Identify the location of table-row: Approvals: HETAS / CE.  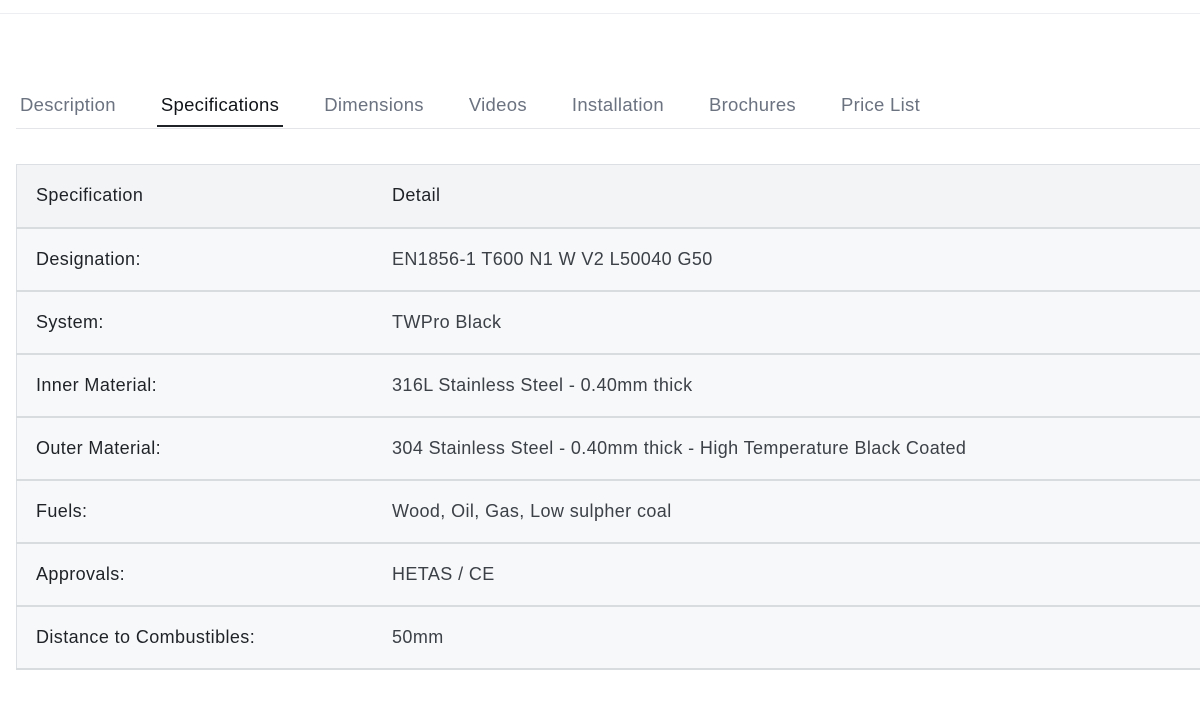
(608, 574).